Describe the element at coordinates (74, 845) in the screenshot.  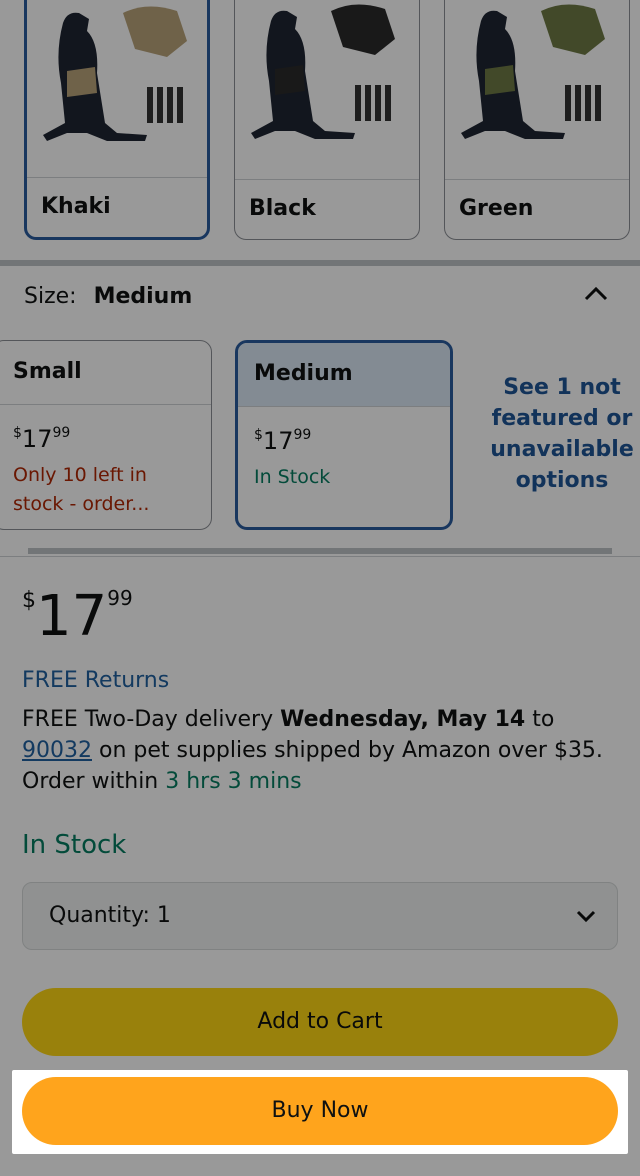
I see `stock-status: In Stock` at that location.